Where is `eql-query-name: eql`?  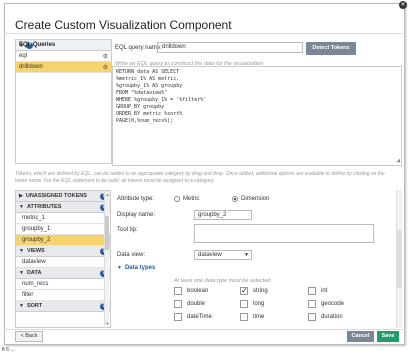
eql-query-name: eql is located at coordinates (23, 56).